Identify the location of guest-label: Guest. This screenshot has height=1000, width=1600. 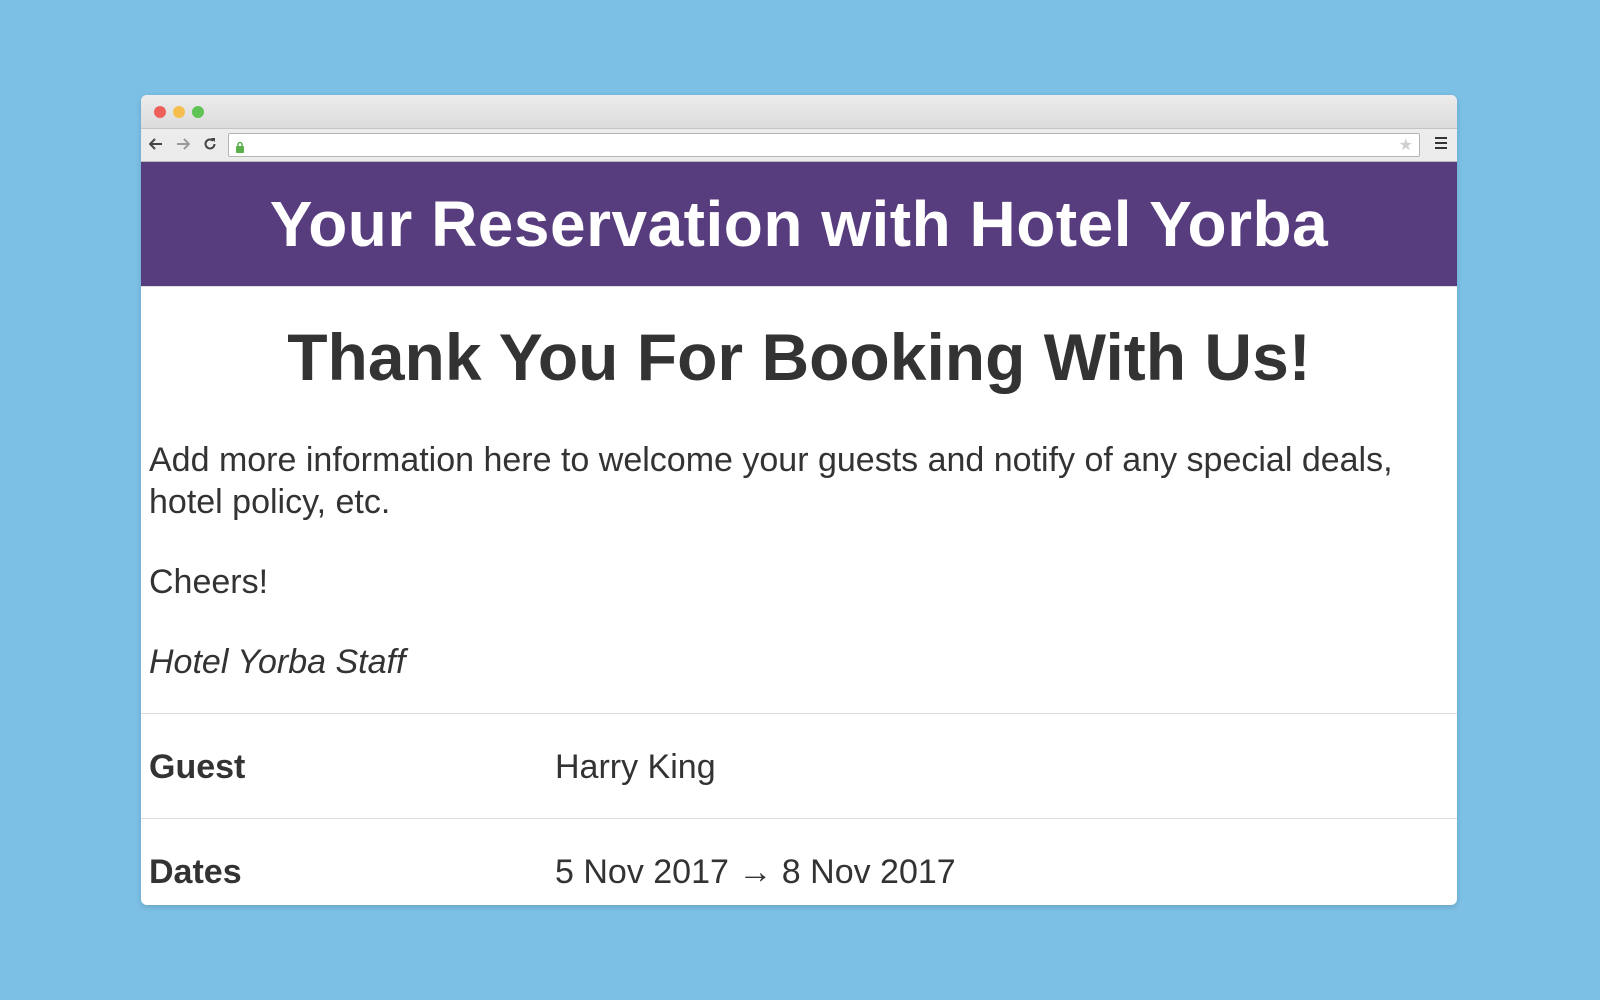
(197, 767).